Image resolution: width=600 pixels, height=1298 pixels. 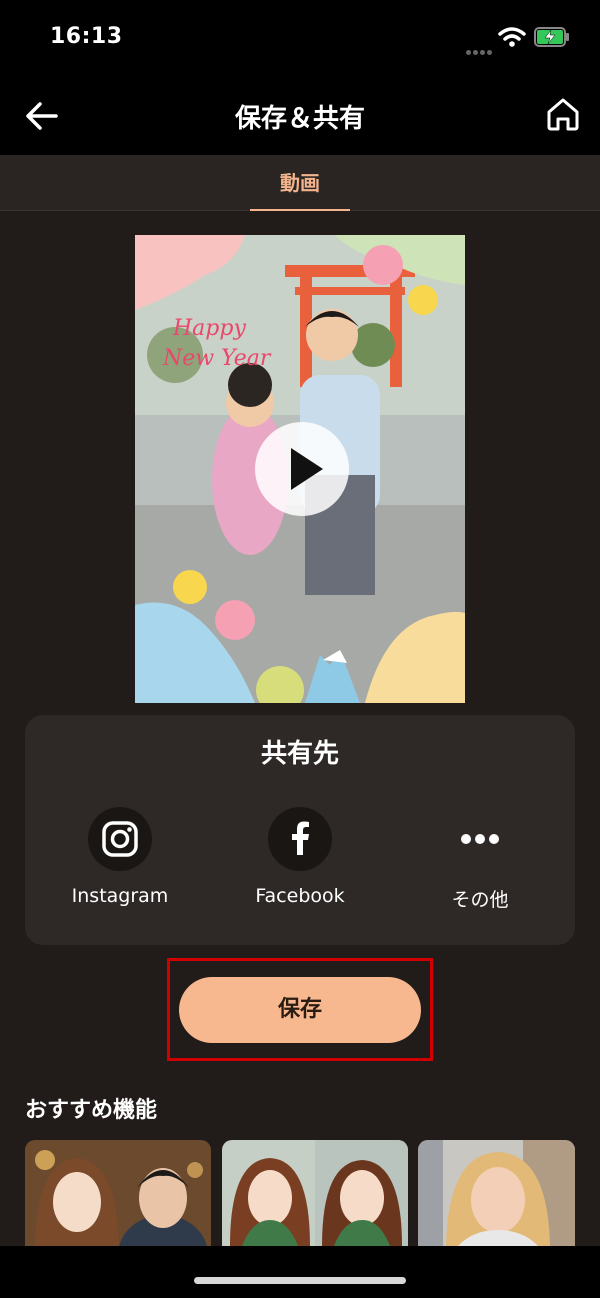 What do you see at coordinates (300, 1280) in the screenshot?
I see `home-indicator` at bounding box center [300, 1280].